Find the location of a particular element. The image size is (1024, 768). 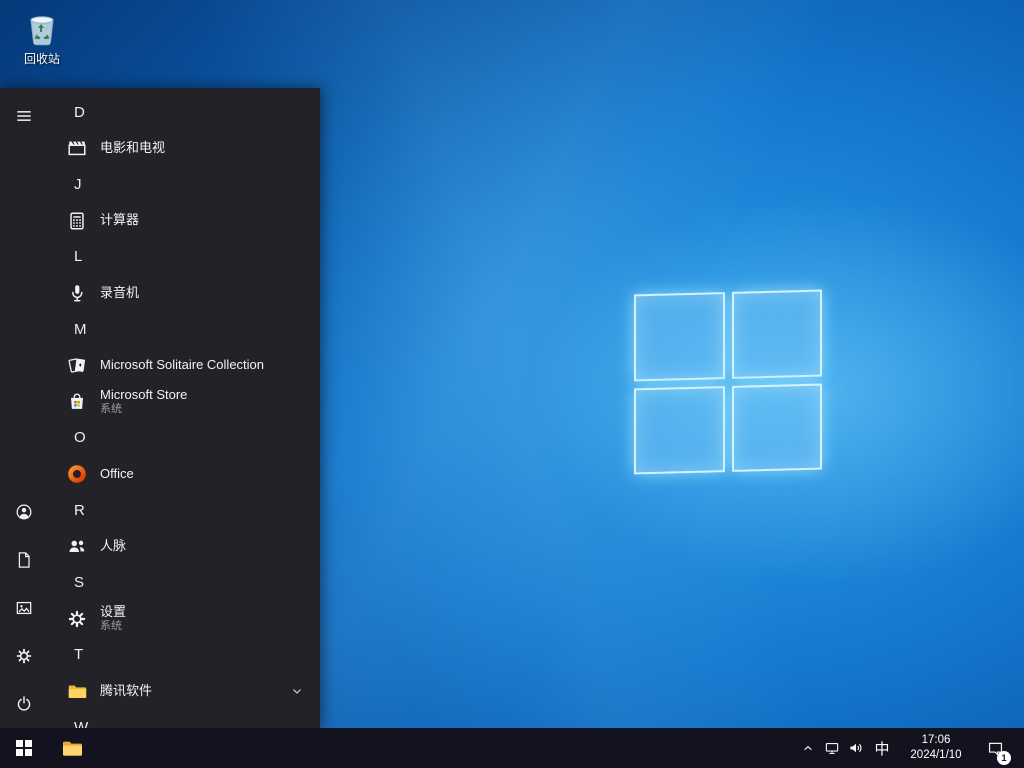

pictures-icon is located at coordinates (24, 608).